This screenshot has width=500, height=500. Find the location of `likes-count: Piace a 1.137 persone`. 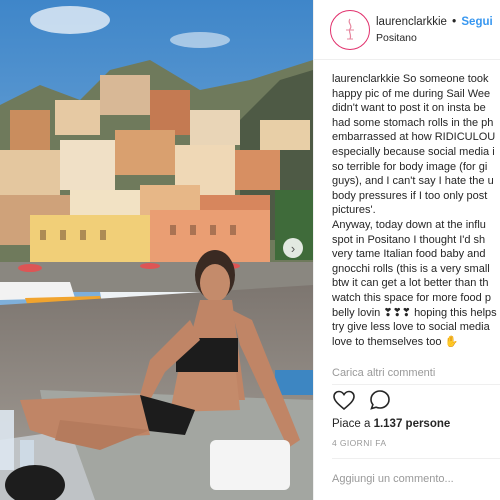

likes-count: Piace a 1.137 persone is located at coordinates (391, 424).